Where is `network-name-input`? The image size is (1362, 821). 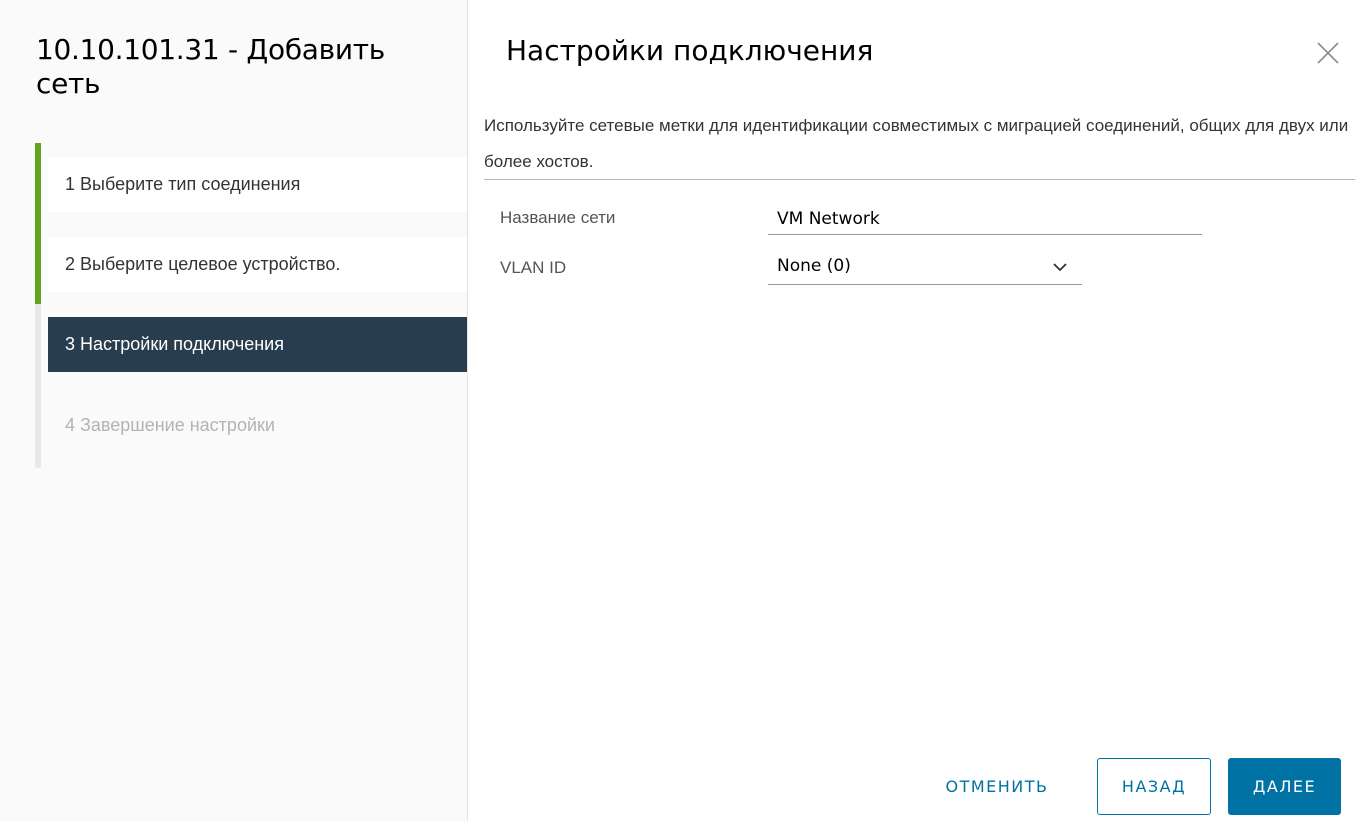 network-name-input is located at coordinates (985, 219).